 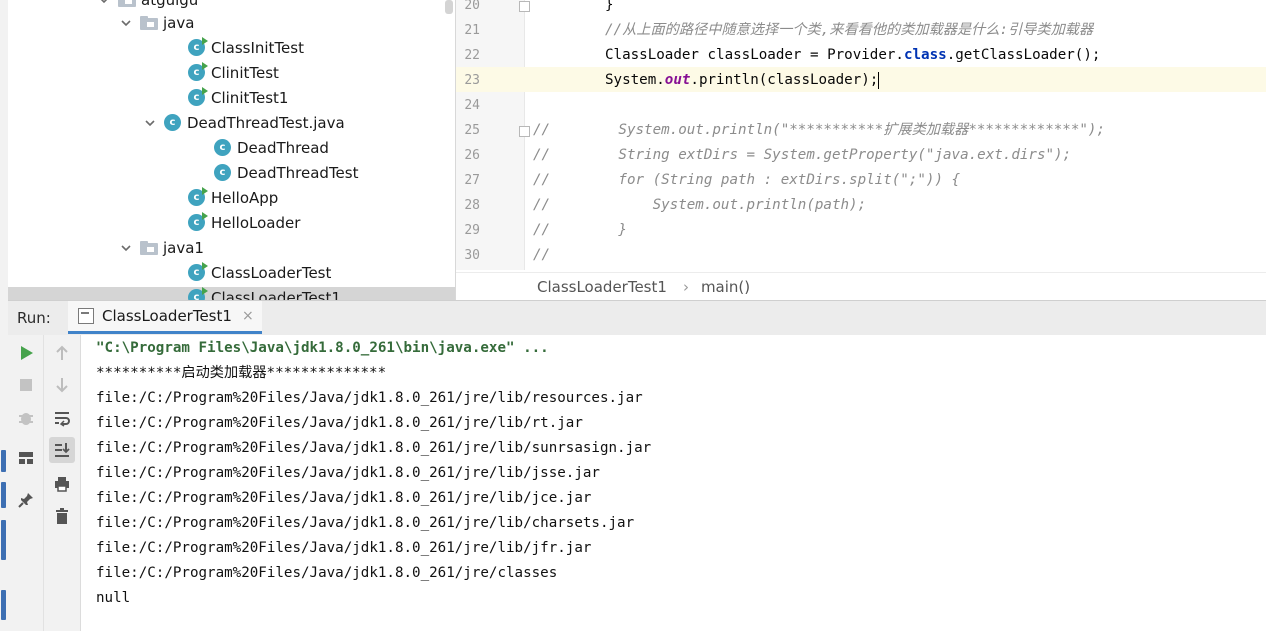 I want to click on line-number: 28, so click(x=472, y=205).